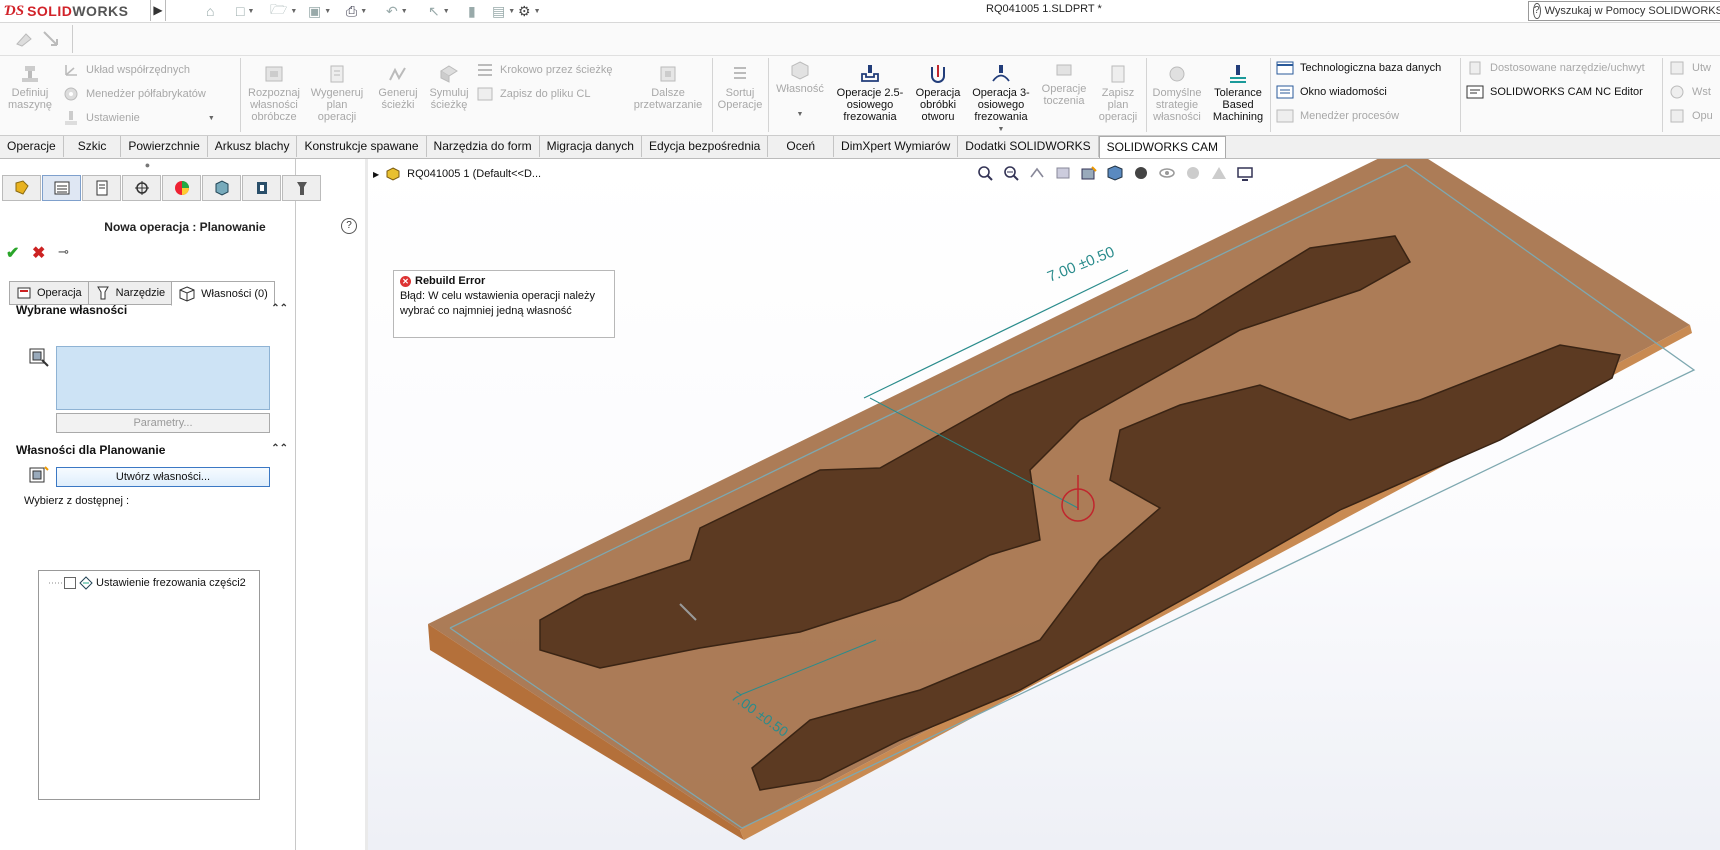  I want to click on sketch-eraser-icon, so click(24, 39).